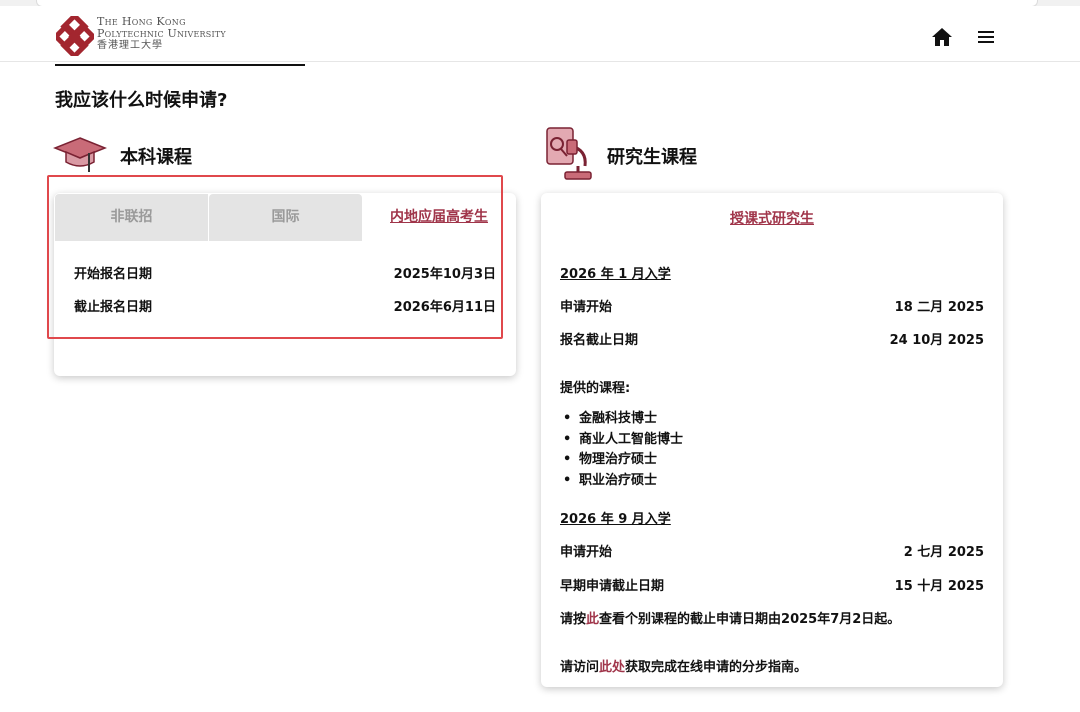 The width and height of the screenshot is (1080, 712). I want to click on page-title: 我应该什么时候申请?, so click(141, 100).